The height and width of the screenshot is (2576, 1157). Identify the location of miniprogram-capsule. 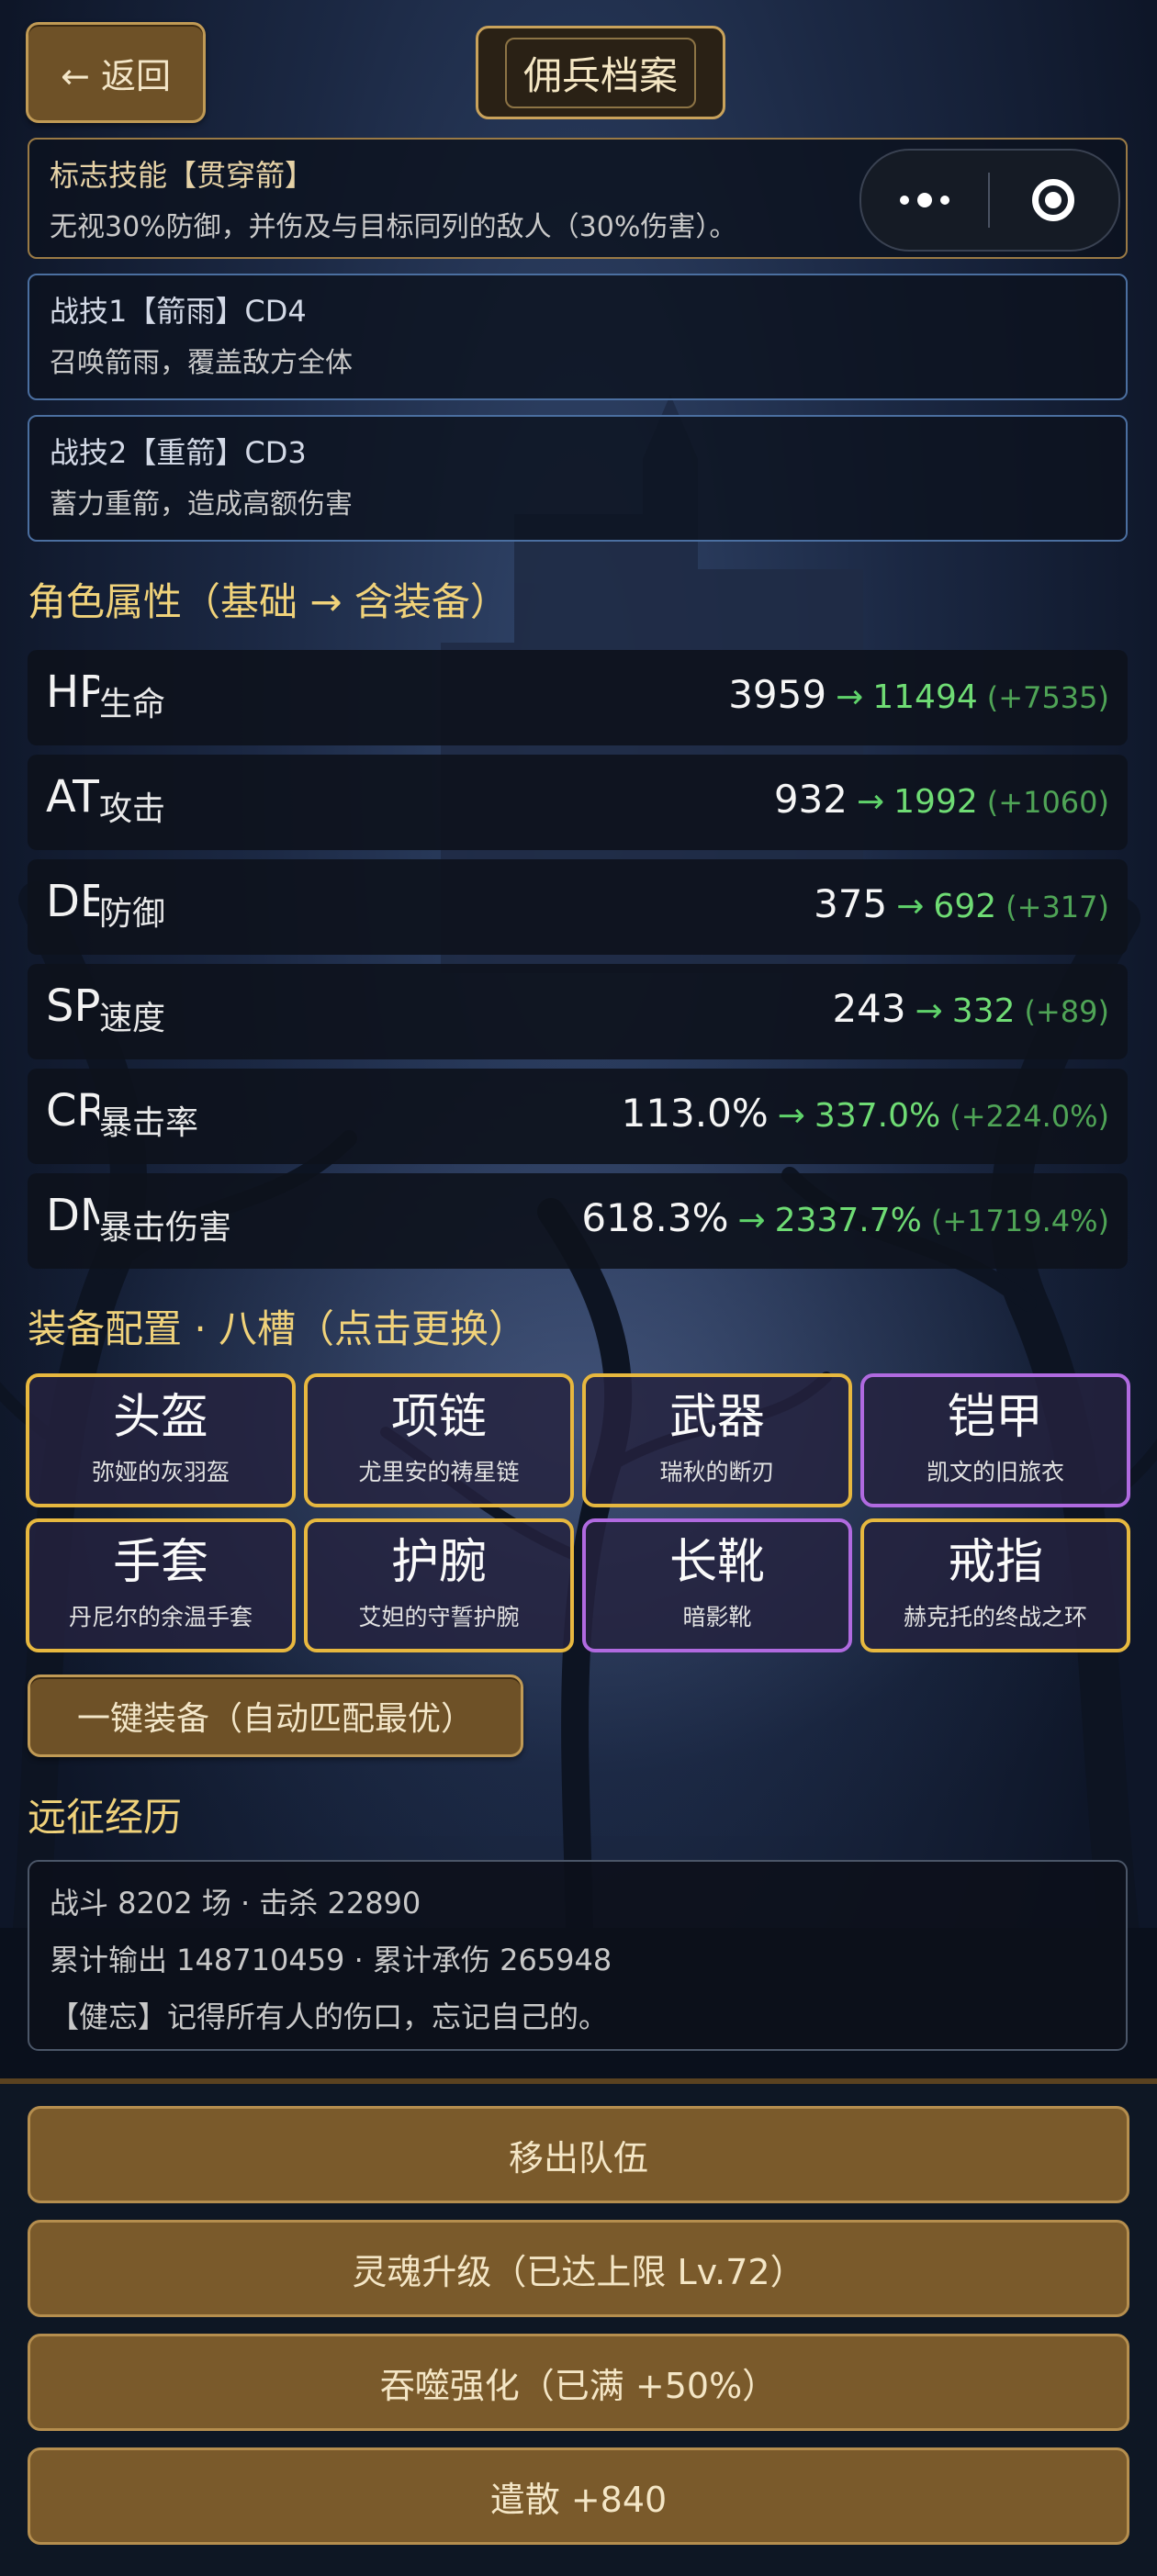
(989, 200).